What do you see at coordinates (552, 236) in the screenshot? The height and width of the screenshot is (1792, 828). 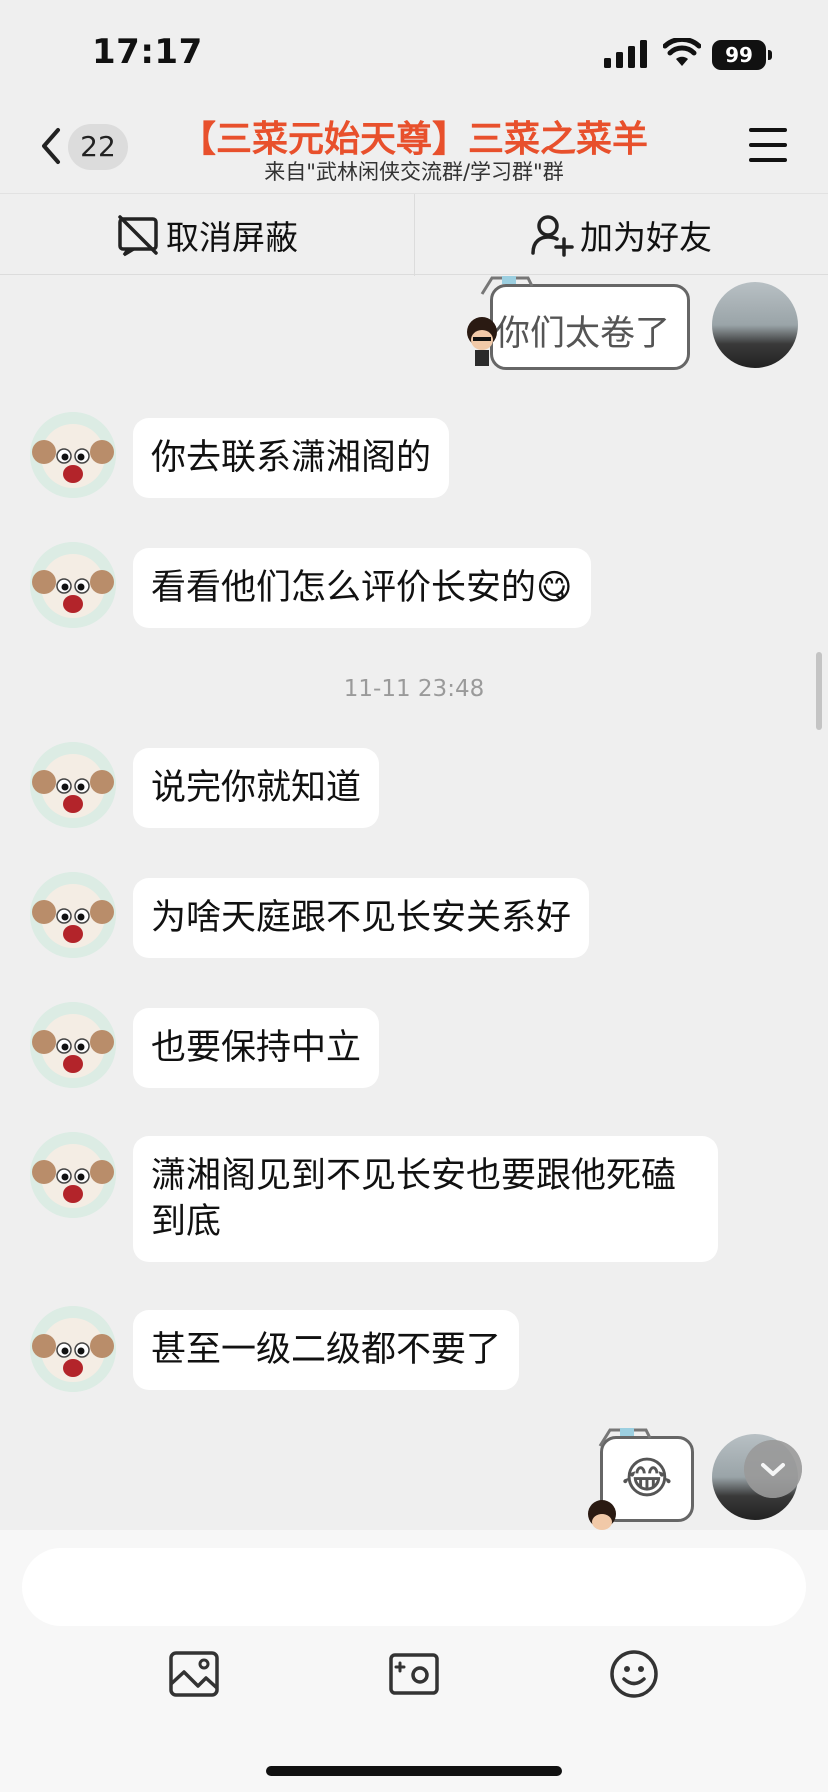 I see `add-user-icon` at bounding box center [552, 236].